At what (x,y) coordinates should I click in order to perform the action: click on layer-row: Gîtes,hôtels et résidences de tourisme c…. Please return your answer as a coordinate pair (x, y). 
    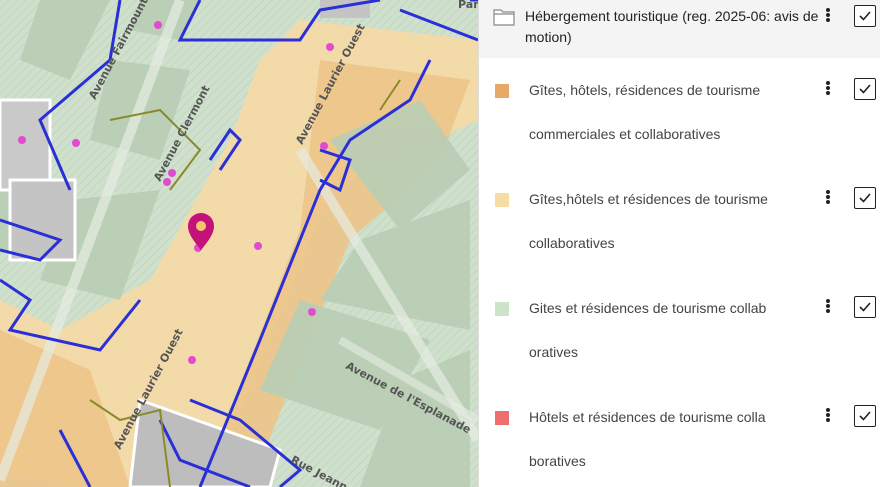
    Looking at the image, I should click on (679, 221).